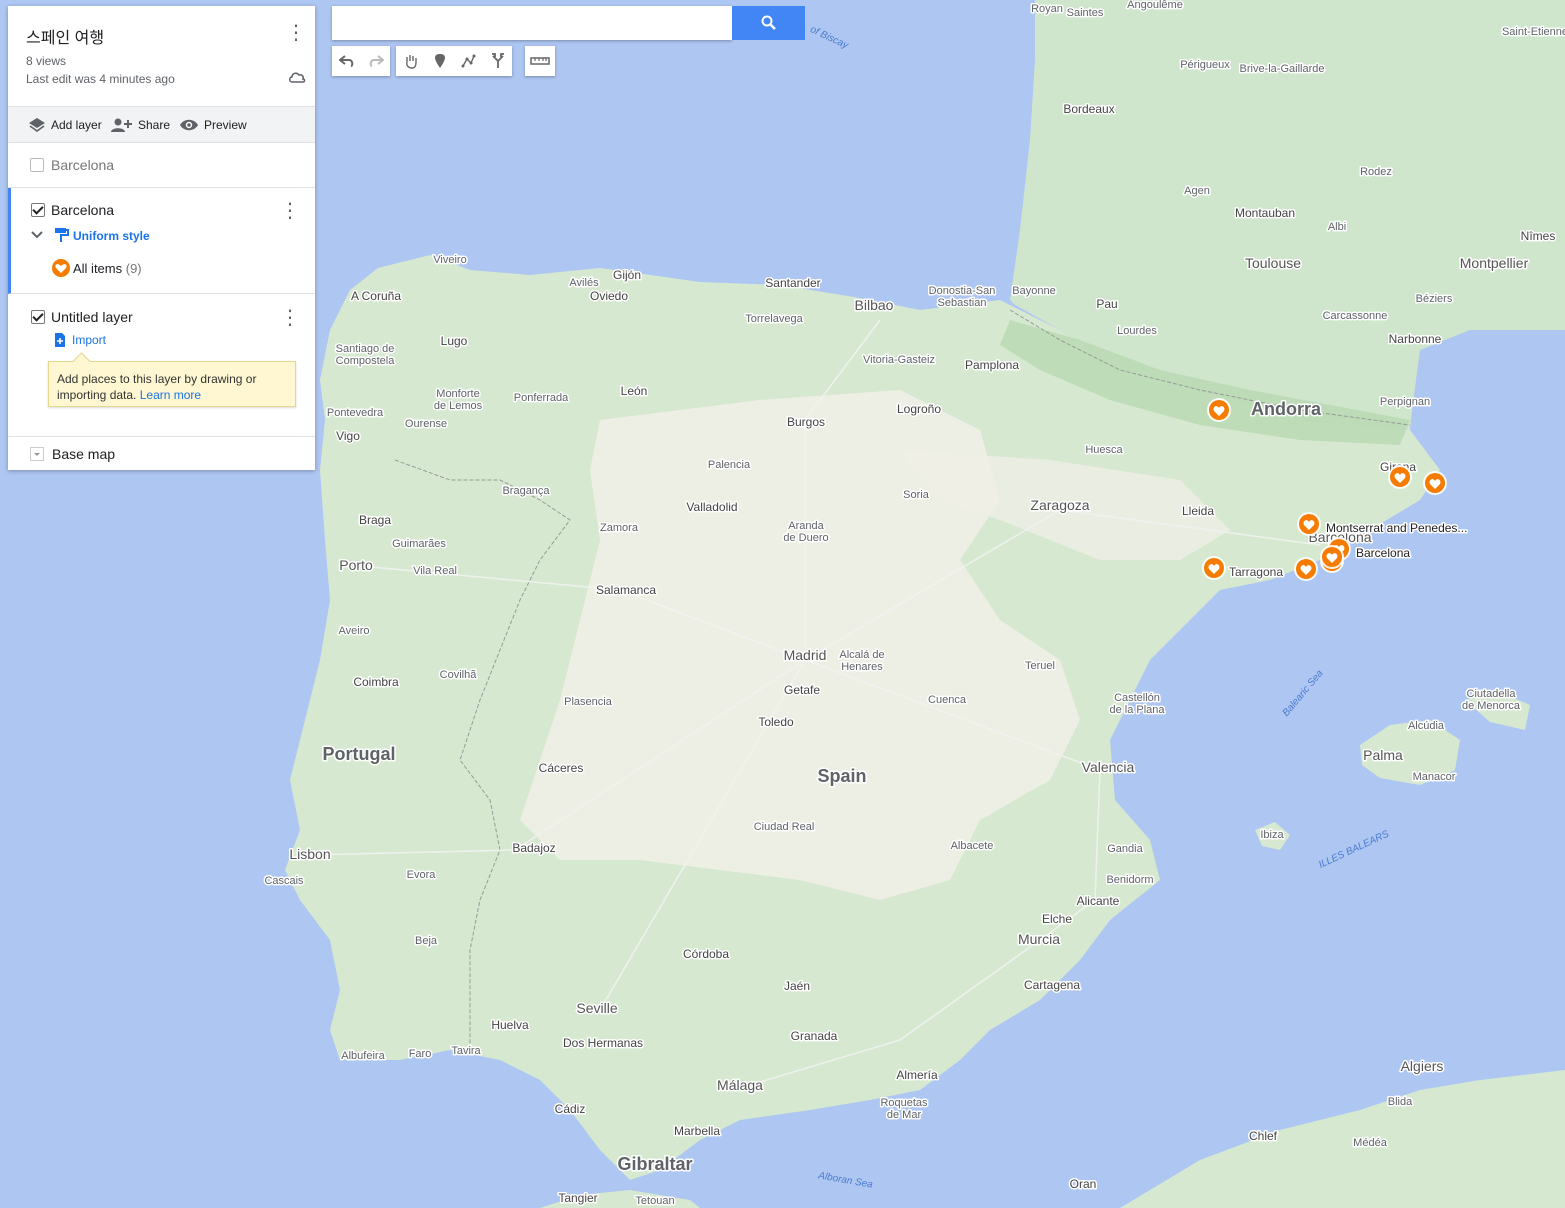 The height and width of the screenshot is (1208, 1565). What do you see at coordinates (1282, 69) in the screenshot?
I see `city-label: Brive-la-Gaillarde` at bounding box center [1282, 69].